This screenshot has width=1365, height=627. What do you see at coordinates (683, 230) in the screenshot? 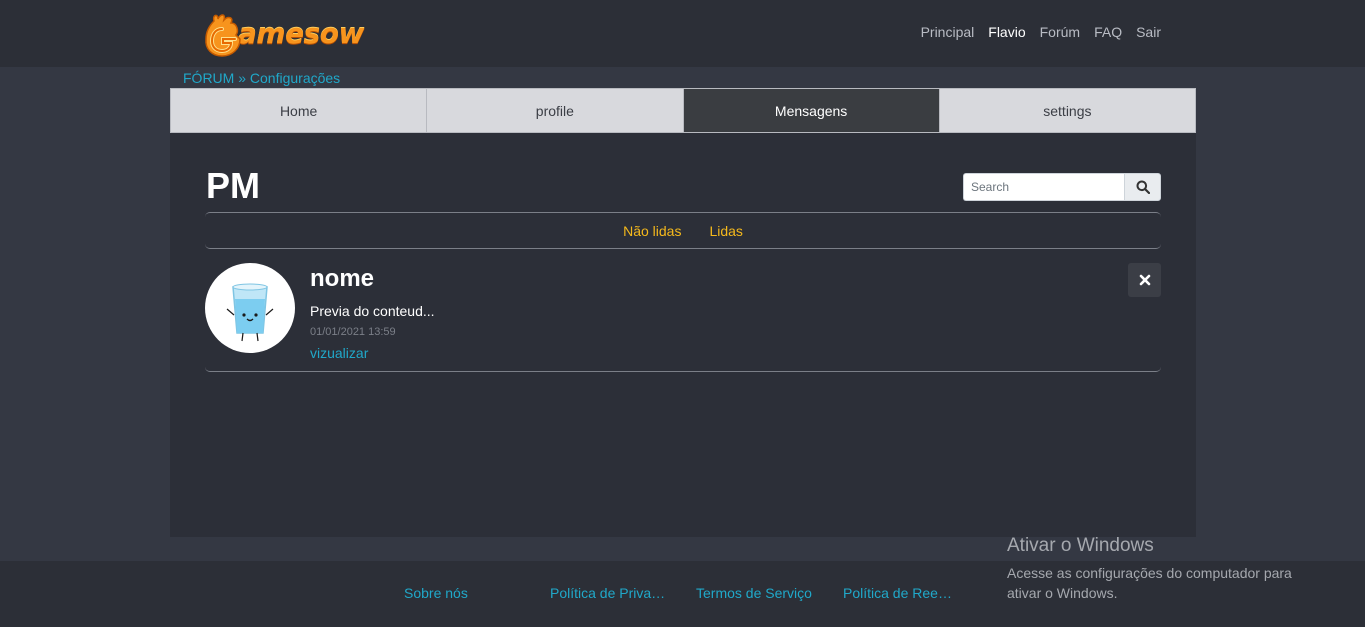
I see `message-filters: Não lidas Lidas` at bounding box center [683, 230].